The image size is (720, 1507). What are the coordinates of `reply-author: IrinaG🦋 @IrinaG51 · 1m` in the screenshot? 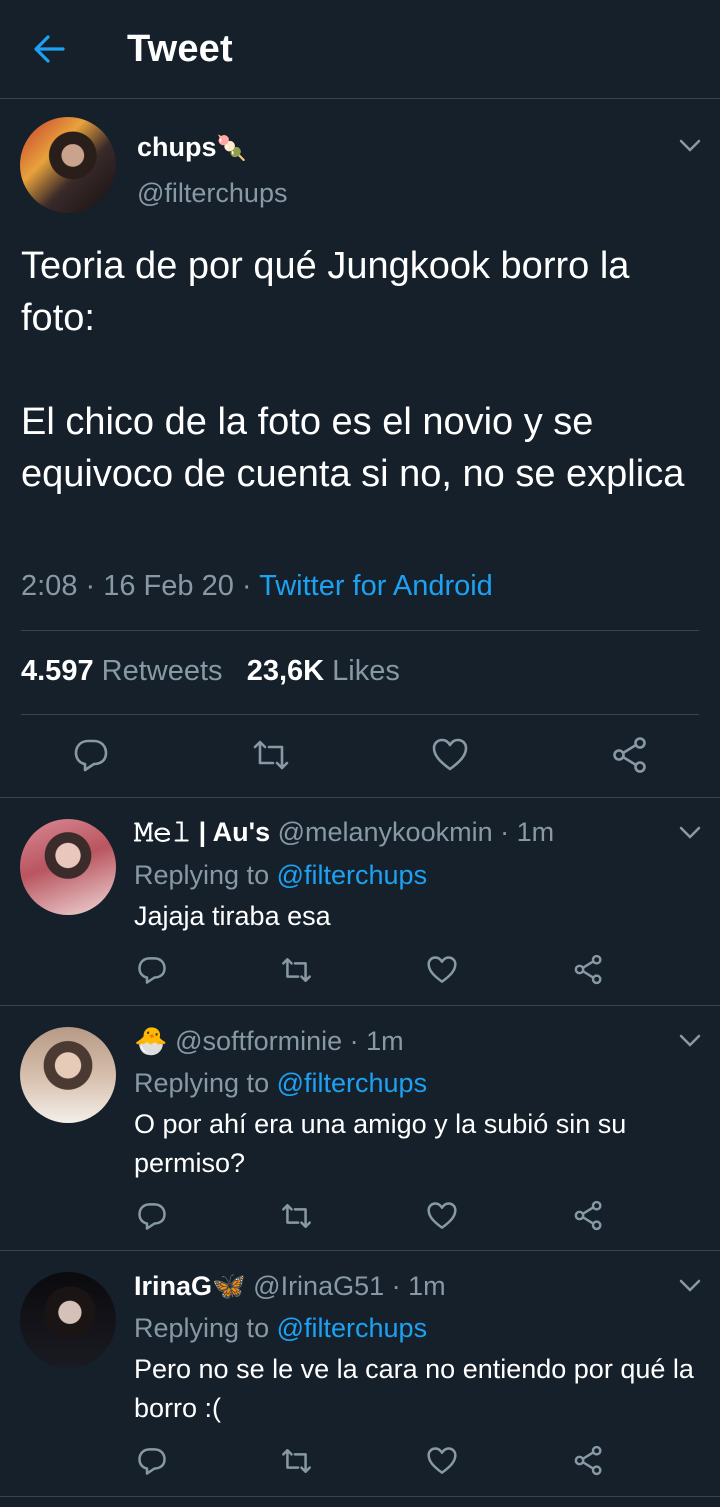 It's located at (290, 1286).